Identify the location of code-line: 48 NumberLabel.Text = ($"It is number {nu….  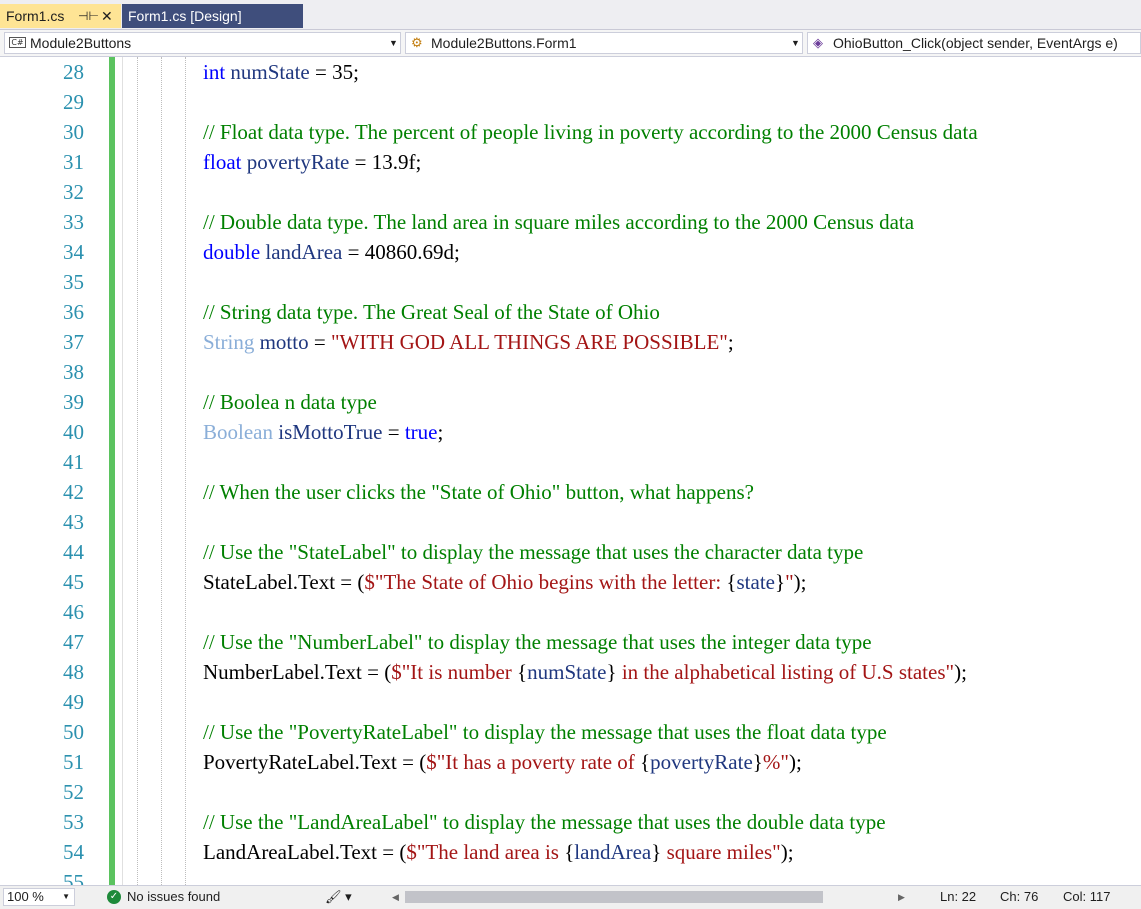
(570, 672).